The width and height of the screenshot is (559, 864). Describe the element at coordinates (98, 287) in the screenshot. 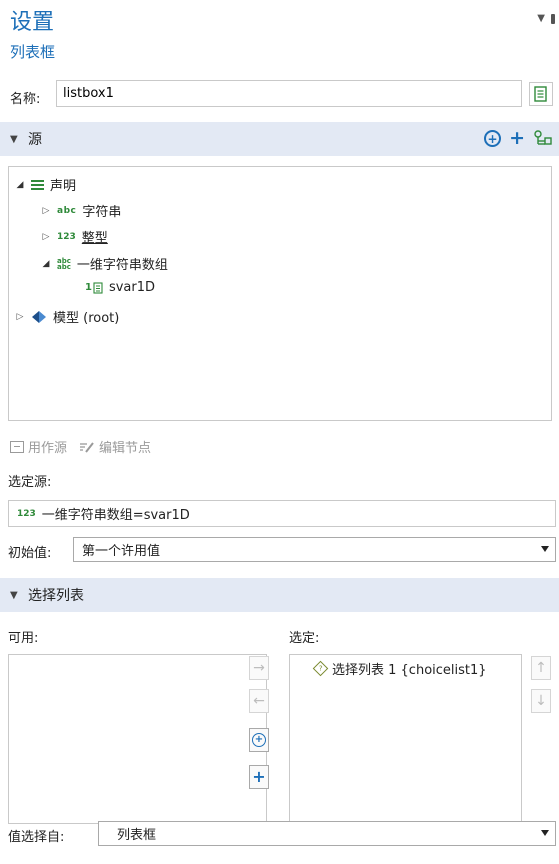

I see `document-icon` at that location.